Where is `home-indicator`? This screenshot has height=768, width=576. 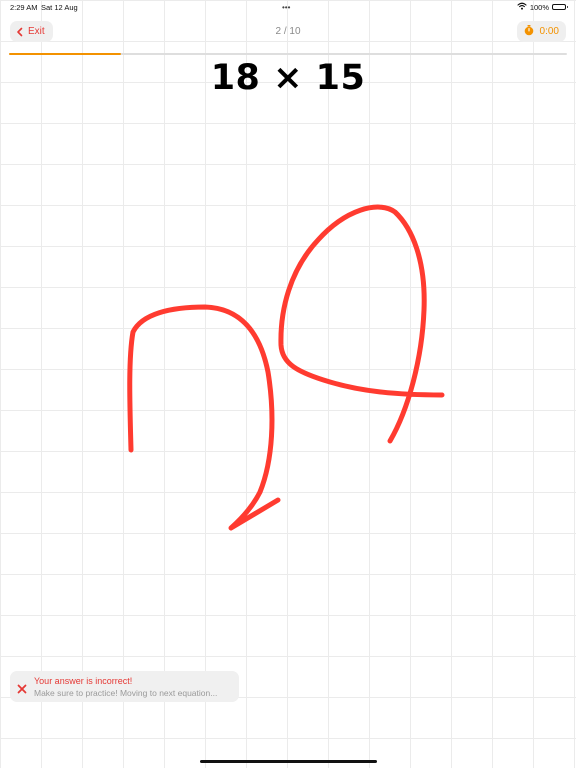 home-indicator is located at coordinates (288, 761).